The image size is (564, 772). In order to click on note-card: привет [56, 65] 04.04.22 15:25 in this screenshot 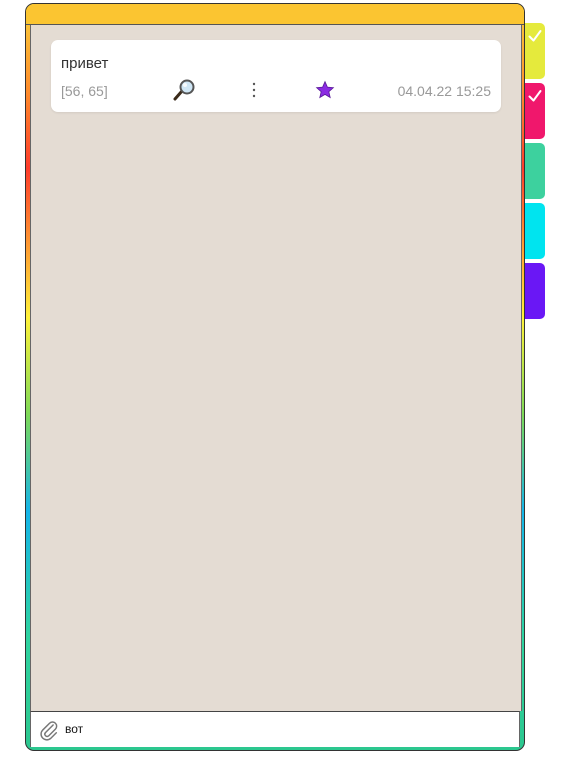, I will do `click(276, 76)`.